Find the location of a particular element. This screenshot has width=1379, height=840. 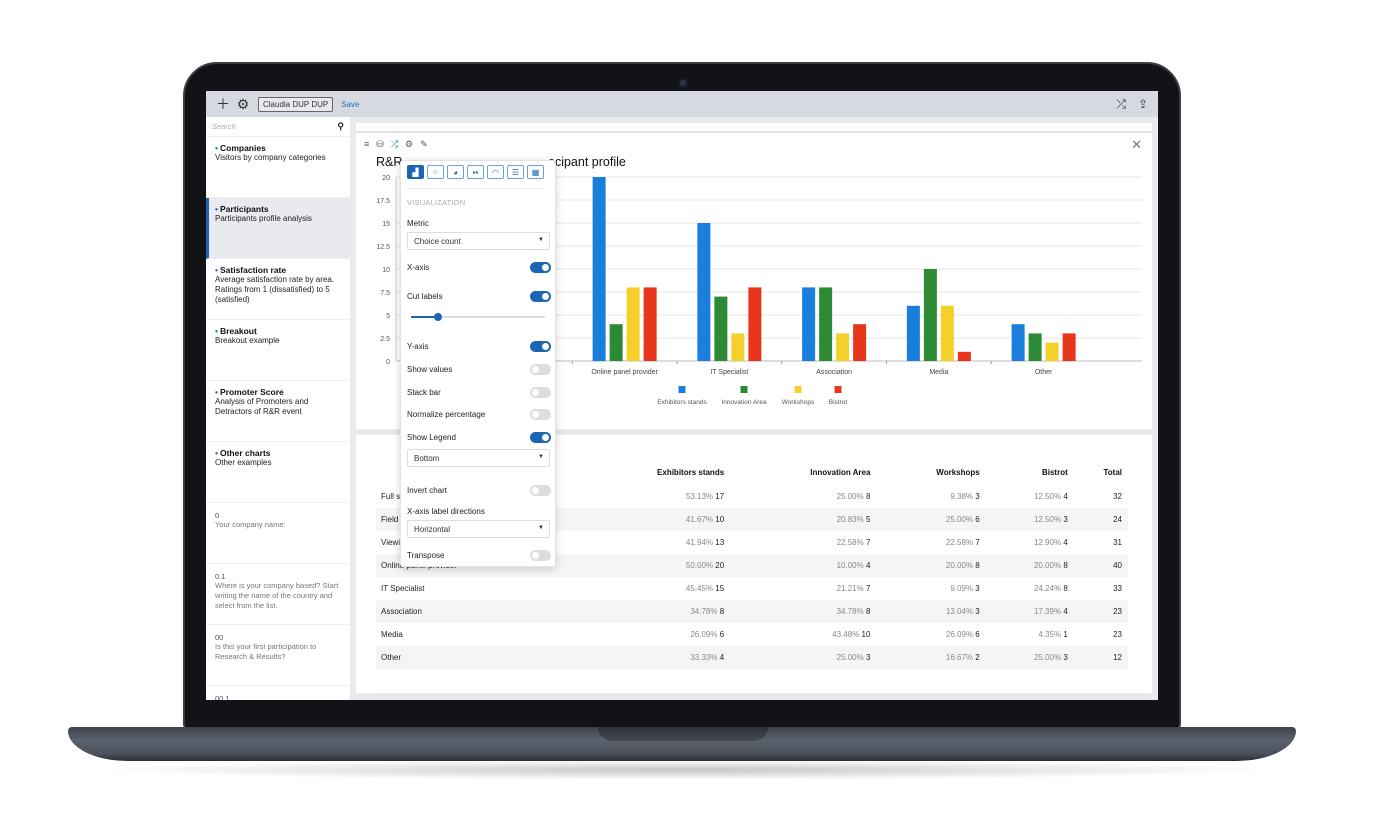

chevron-down-icon: ▼ is located at coordinates (541, 528).